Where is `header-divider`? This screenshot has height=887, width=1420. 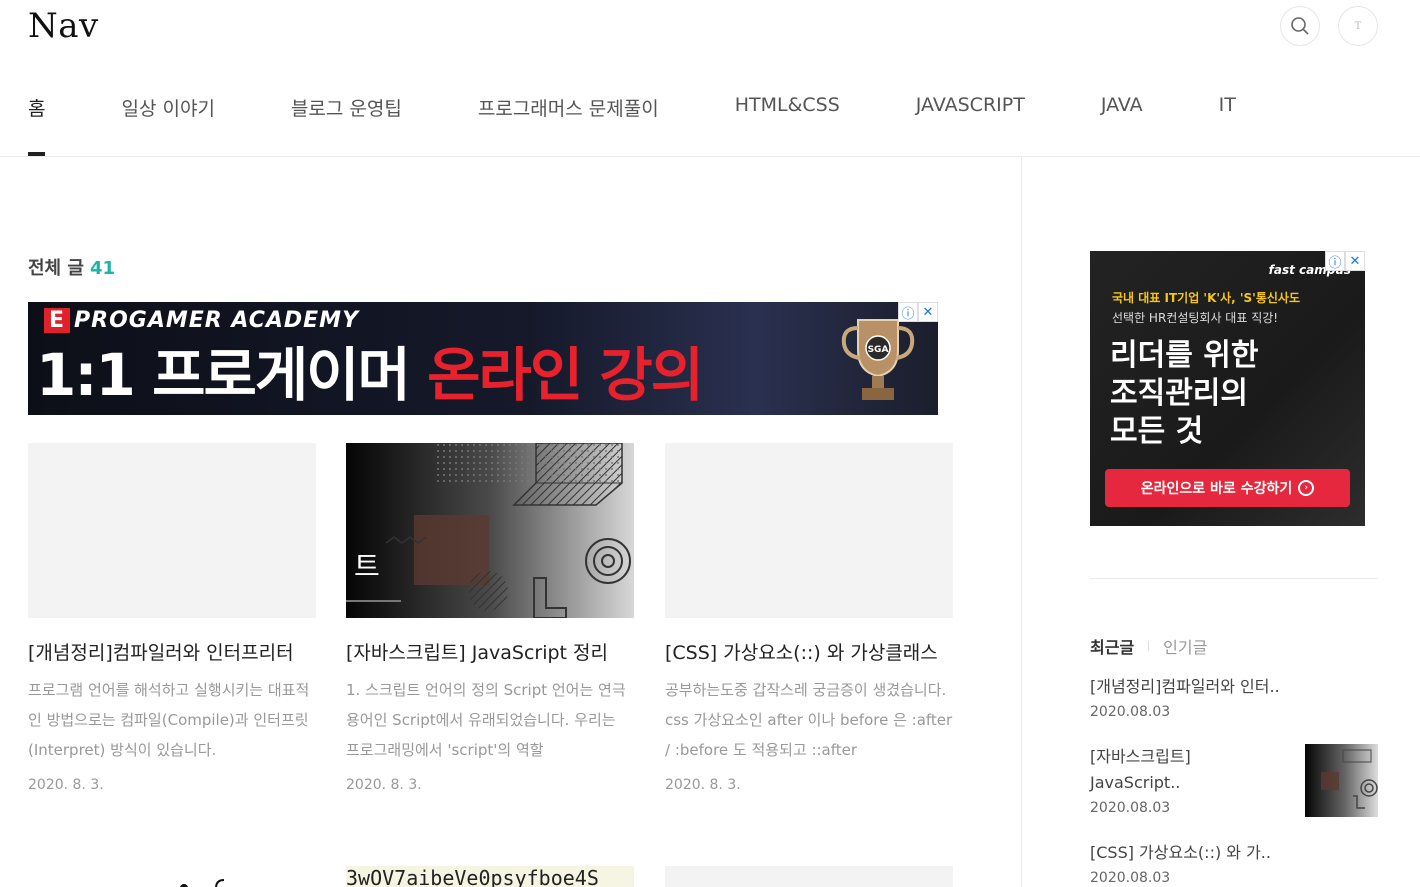 header-divider is located at coordinates (710, 156).